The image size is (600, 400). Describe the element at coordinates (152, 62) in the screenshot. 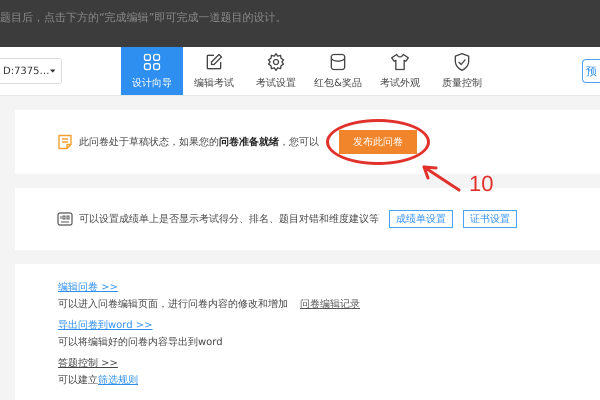

I see `grid-icon` at that location.